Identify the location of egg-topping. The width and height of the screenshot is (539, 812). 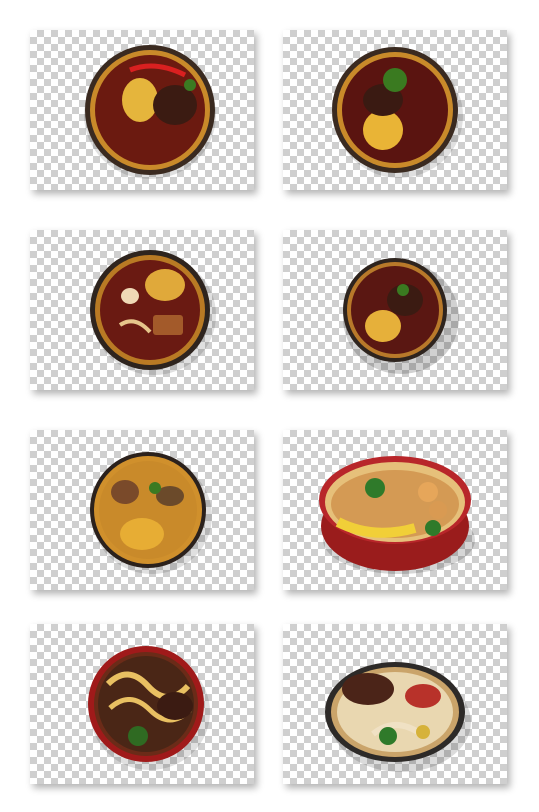
(130, 296).